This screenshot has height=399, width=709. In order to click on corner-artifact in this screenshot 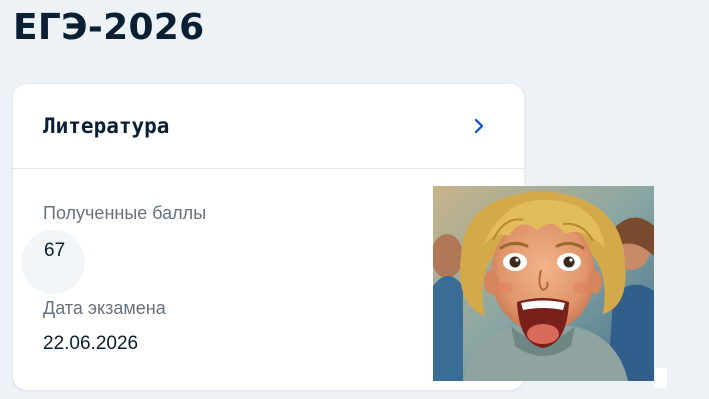, I will do `click(661, 378)`.